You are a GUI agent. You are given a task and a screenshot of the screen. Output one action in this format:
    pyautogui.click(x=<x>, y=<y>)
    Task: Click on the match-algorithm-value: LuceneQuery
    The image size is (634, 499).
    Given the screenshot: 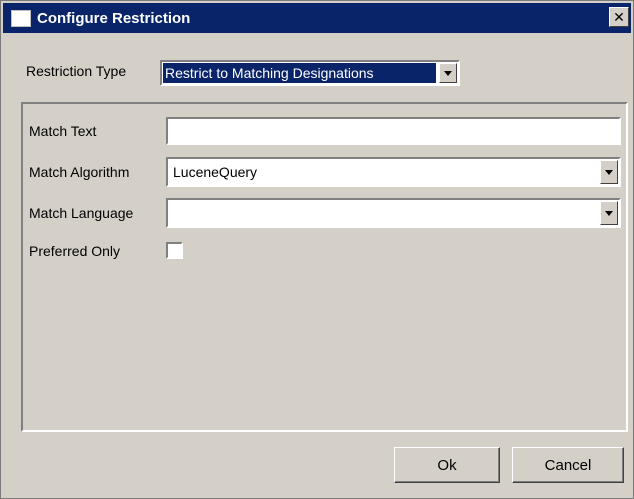 What is the action you would take?
    pyautogui.click(x=215, y=172)
    